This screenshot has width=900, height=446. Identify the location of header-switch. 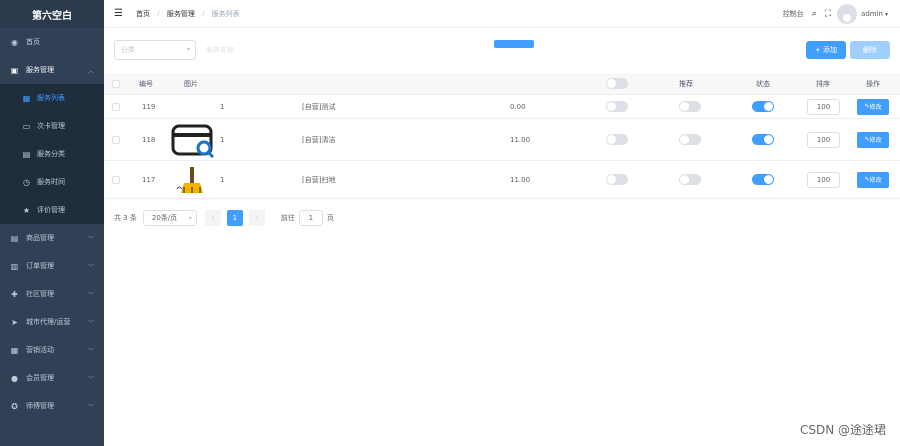
(617, 83).